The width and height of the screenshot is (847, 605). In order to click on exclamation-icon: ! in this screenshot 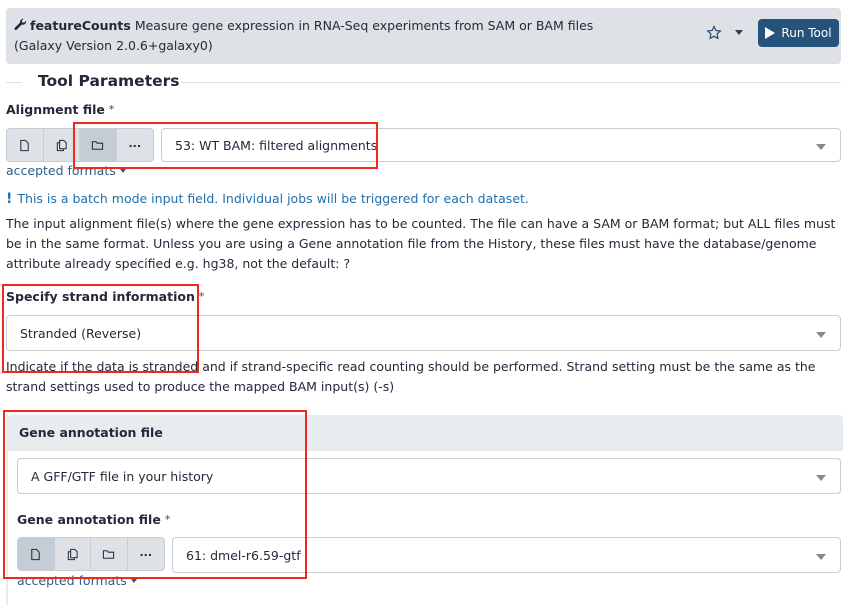, I will do `click(9, 199)`.